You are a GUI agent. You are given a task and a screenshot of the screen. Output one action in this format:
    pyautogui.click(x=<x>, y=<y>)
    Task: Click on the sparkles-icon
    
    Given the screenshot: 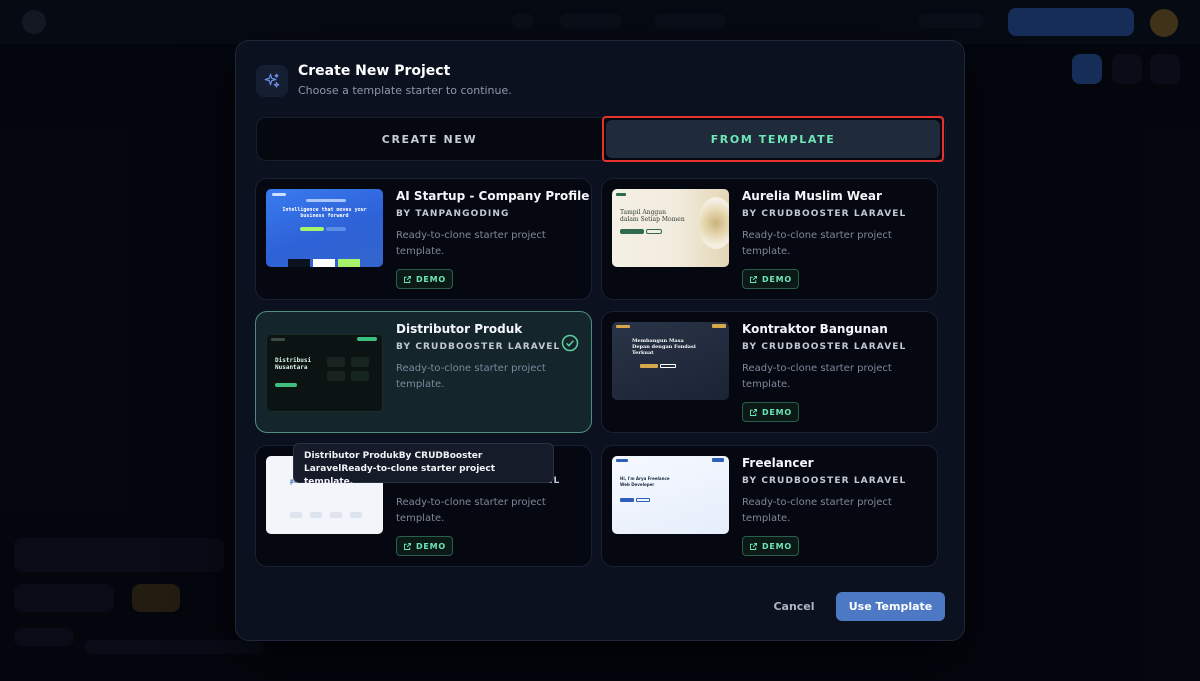 What is the action you would take?
    pyautogui.click(x=272, y=81)
    